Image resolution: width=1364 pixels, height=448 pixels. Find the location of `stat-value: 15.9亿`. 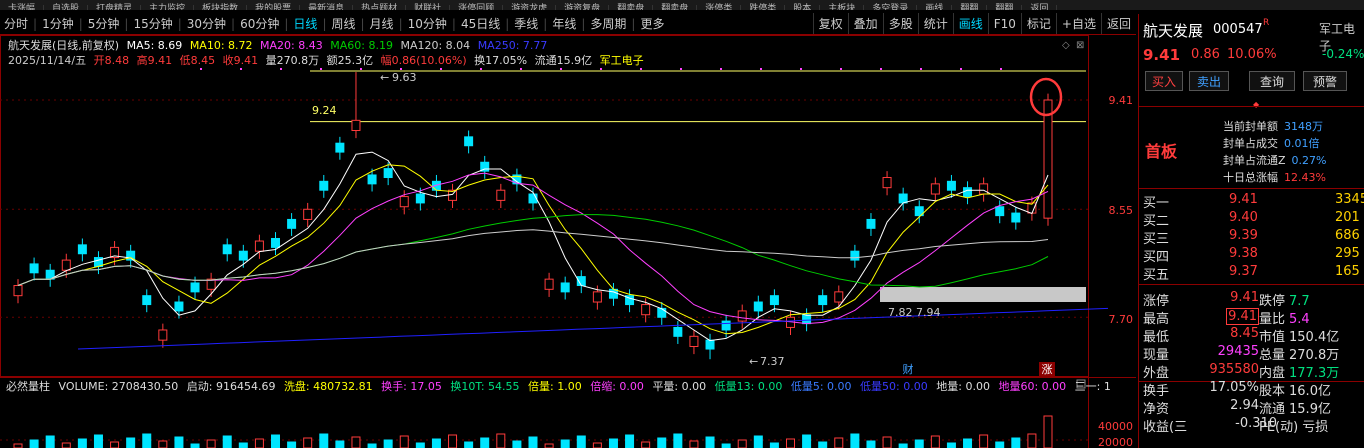

stat-value: 15.9亿 is located at coordinates (1310, 409).